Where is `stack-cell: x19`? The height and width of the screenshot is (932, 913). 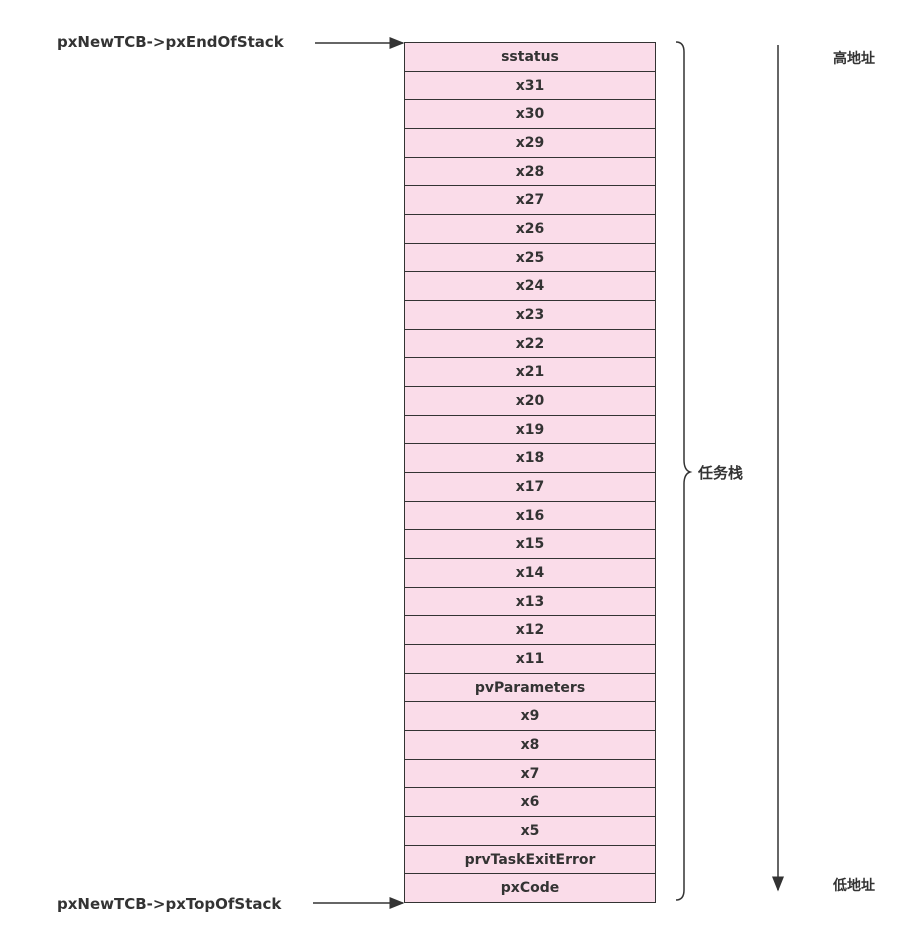
stack-cell: x19 is located at coordinates (530, 430).